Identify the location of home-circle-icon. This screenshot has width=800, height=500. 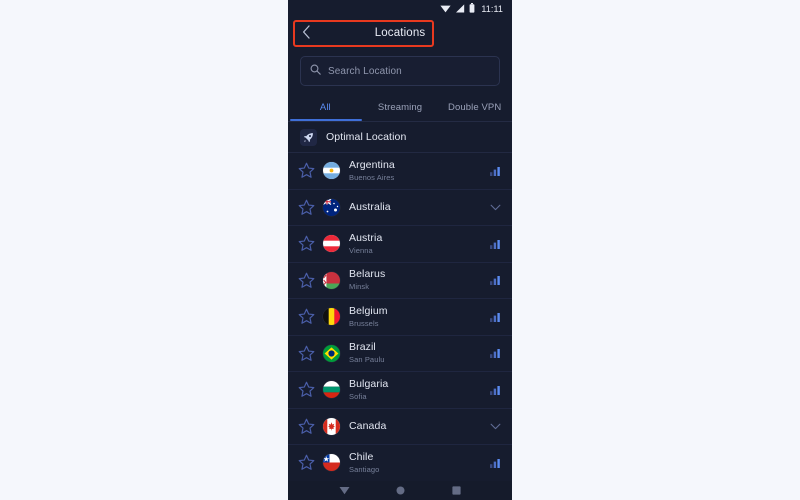
(400, 491).